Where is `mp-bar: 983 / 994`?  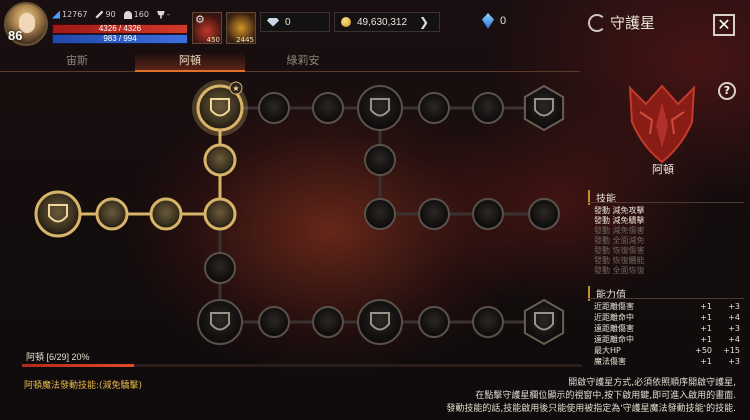 mp-bar: 983 / 994 is located at coordinates (120, 39).